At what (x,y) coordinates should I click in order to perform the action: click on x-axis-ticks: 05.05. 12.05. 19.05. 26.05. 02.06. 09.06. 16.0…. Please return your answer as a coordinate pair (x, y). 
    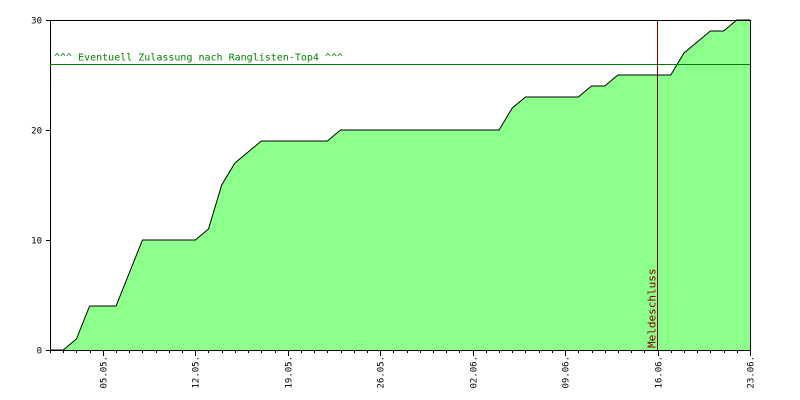
    Looking at the image, I should click on (403, 369).